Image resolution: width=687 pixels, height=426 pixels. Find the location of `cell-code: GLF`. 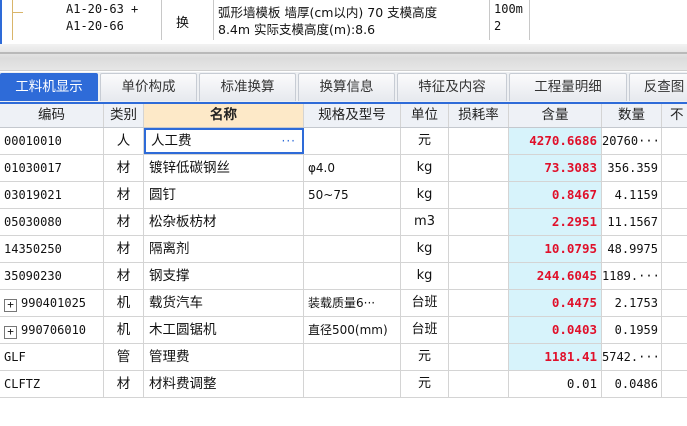

cell-code: GLF is located at coordinates (52, 357).